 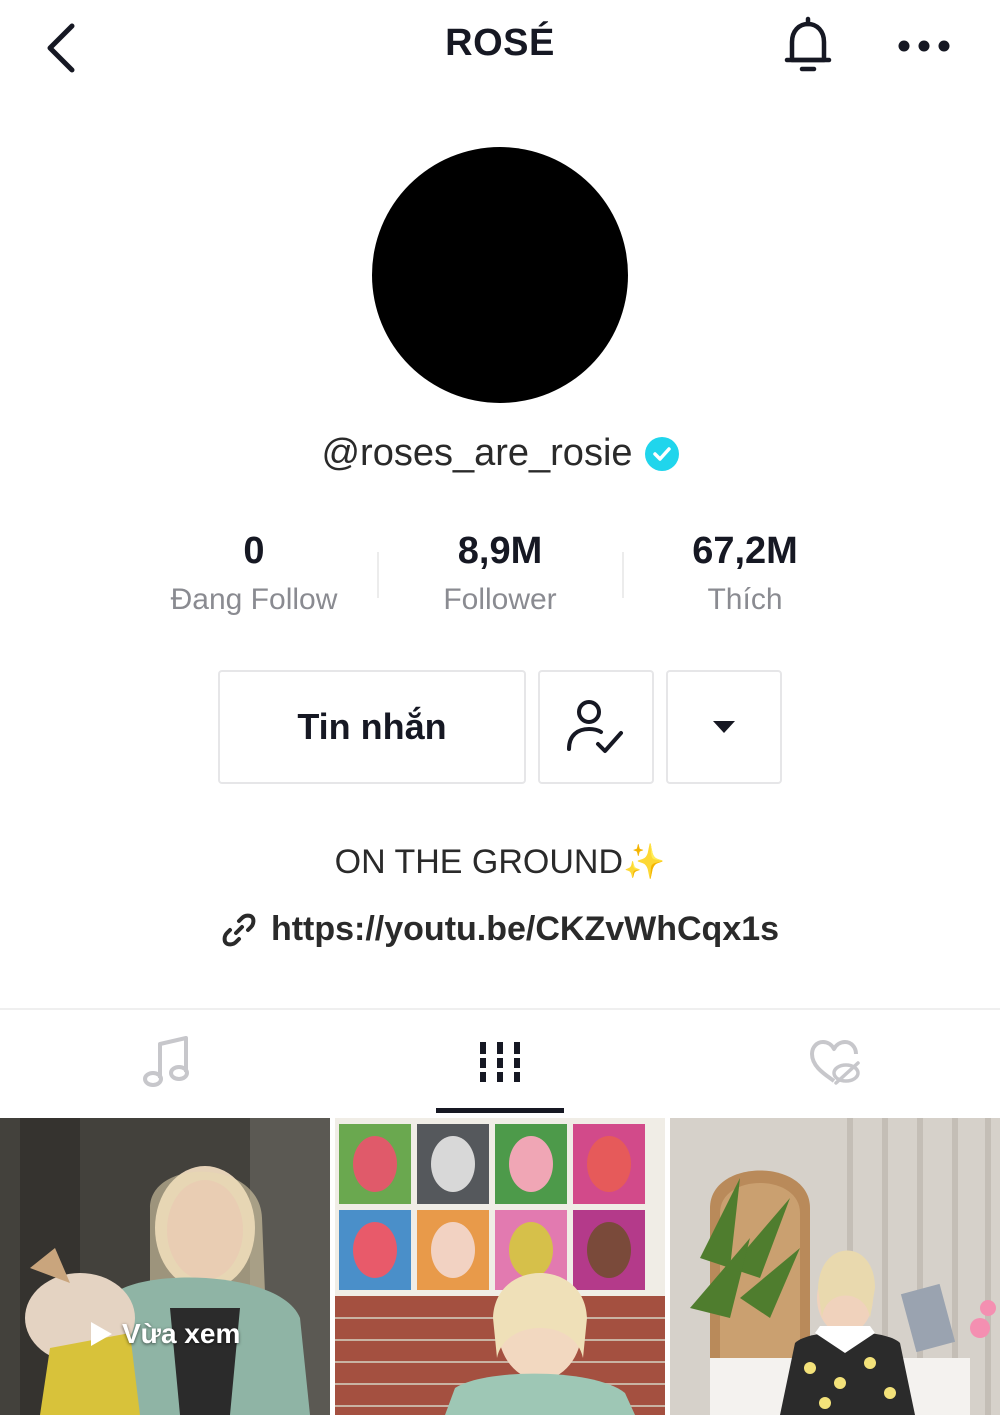 I want to click on chevron-left-icon, so click(x=61, y=48).